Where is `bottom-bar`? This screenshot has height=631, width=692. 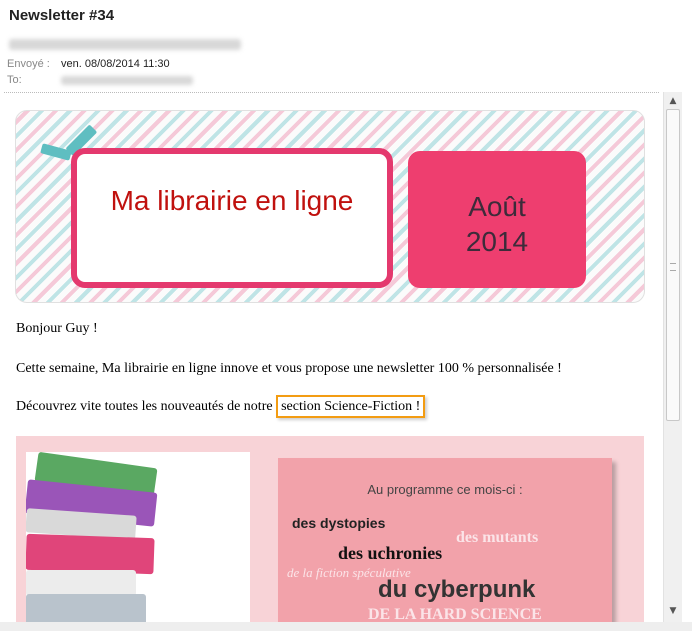
bottom-bar is located at coordinates (346, 626).